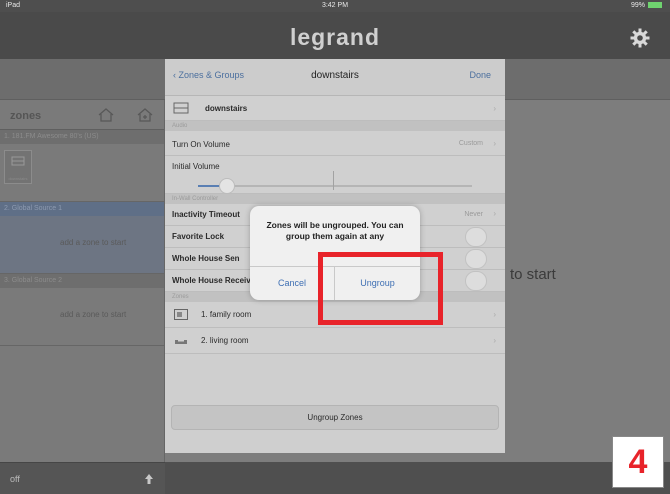 This screenshot has width=670, height=494. I want to click on turn-on-volume-value: Custom, so click(470, 143).